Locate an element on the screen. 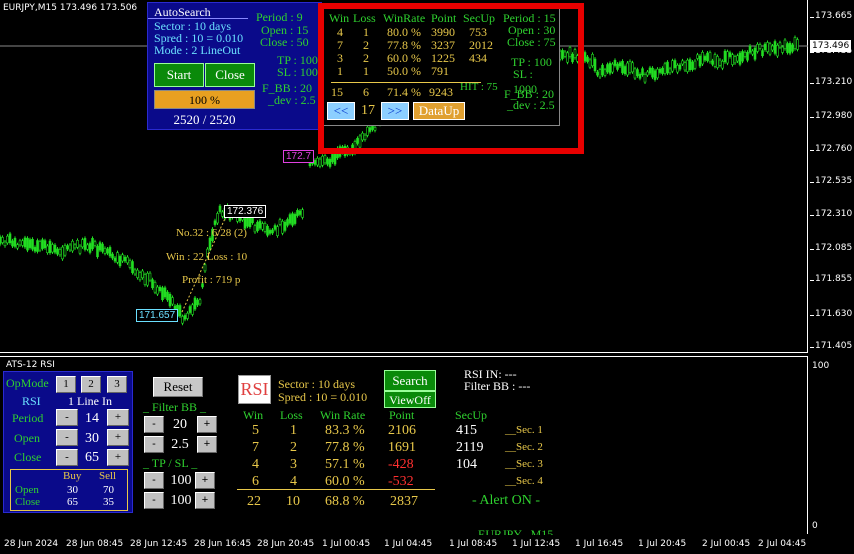 Image resolution: width=854 pixels, height=554 pixels. bottom-cell: 2 is located at coordinates (293, 447).